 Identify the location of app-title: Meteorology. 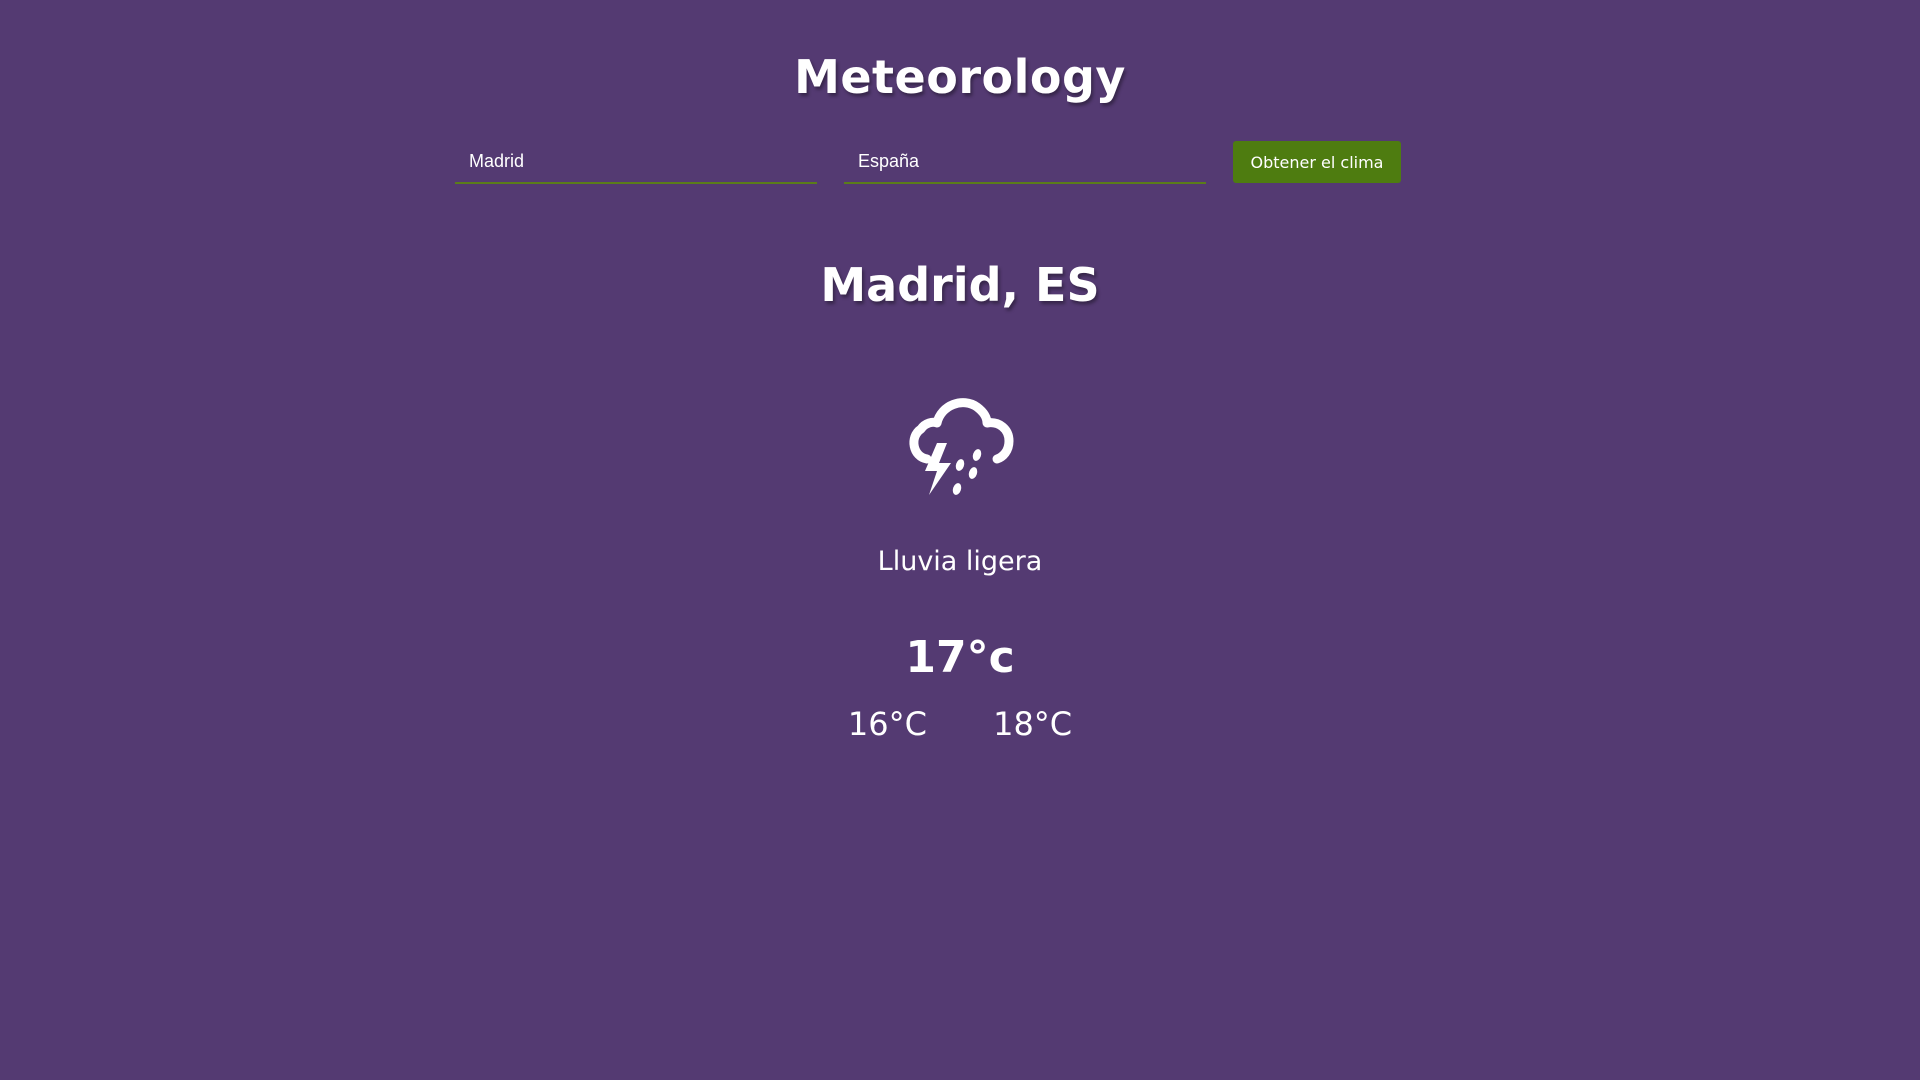
(960, 77).